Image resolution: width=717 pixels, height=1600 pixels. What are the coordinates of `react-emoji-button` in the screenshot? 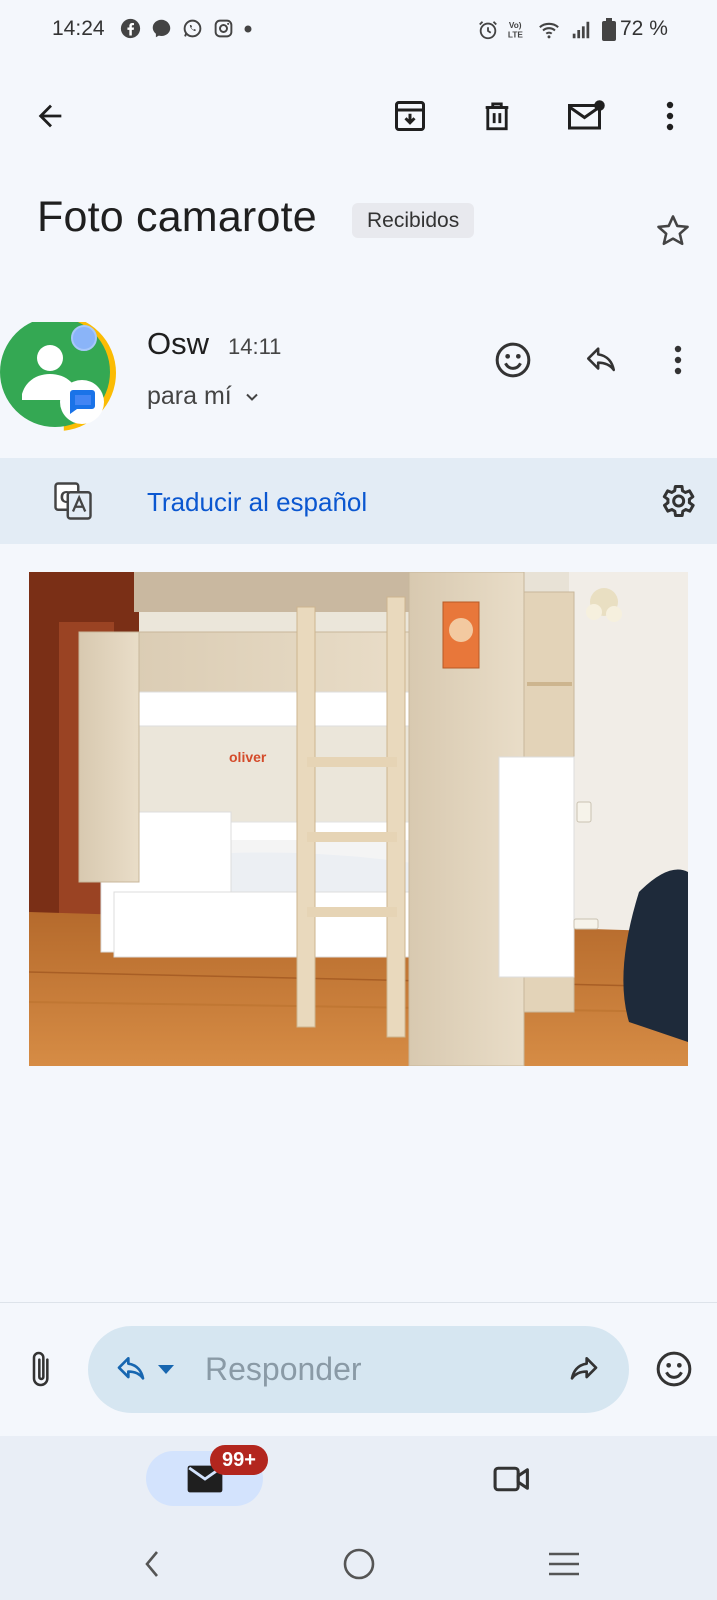 It's located at (513, 360).